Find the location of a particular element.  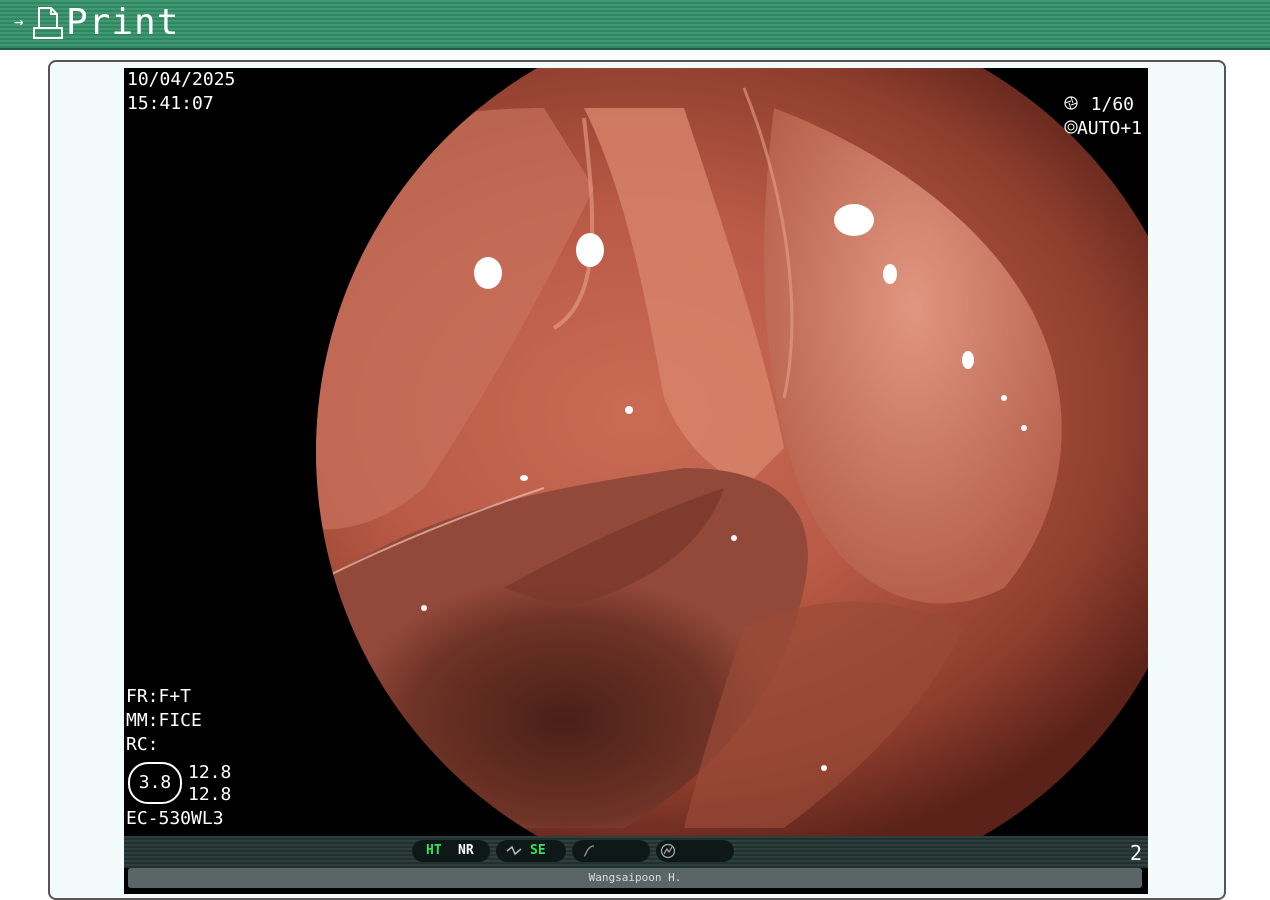

image-number: 2 is located at coordinates (1135, 853).